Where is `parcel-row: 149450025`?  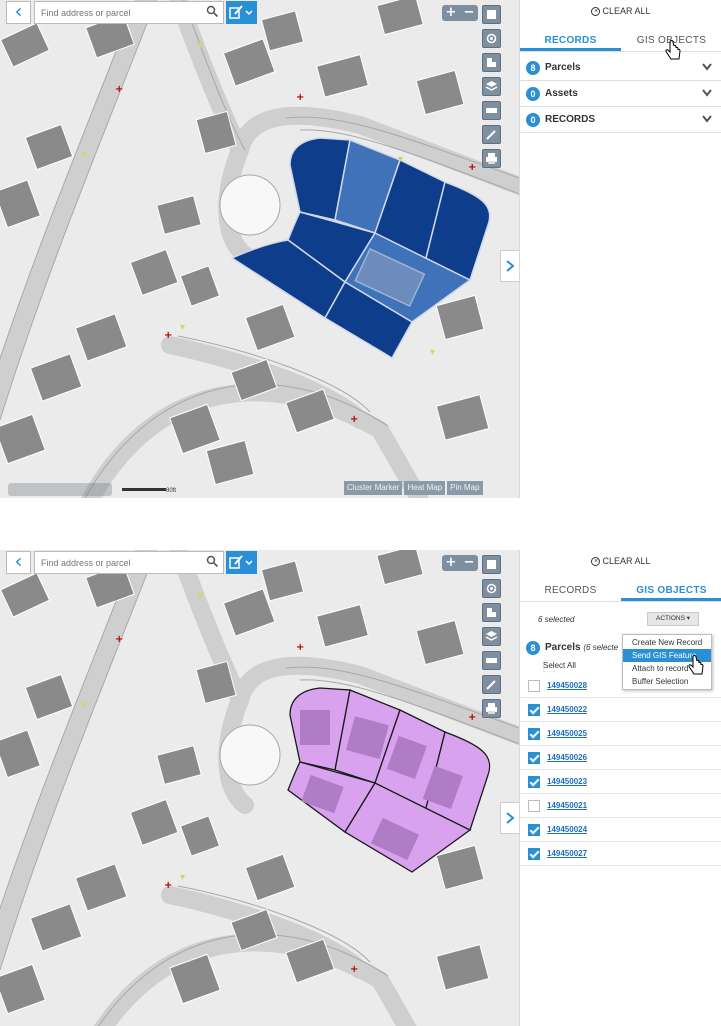 parcel-row: 149450025 is located at coordinates (620, 734).